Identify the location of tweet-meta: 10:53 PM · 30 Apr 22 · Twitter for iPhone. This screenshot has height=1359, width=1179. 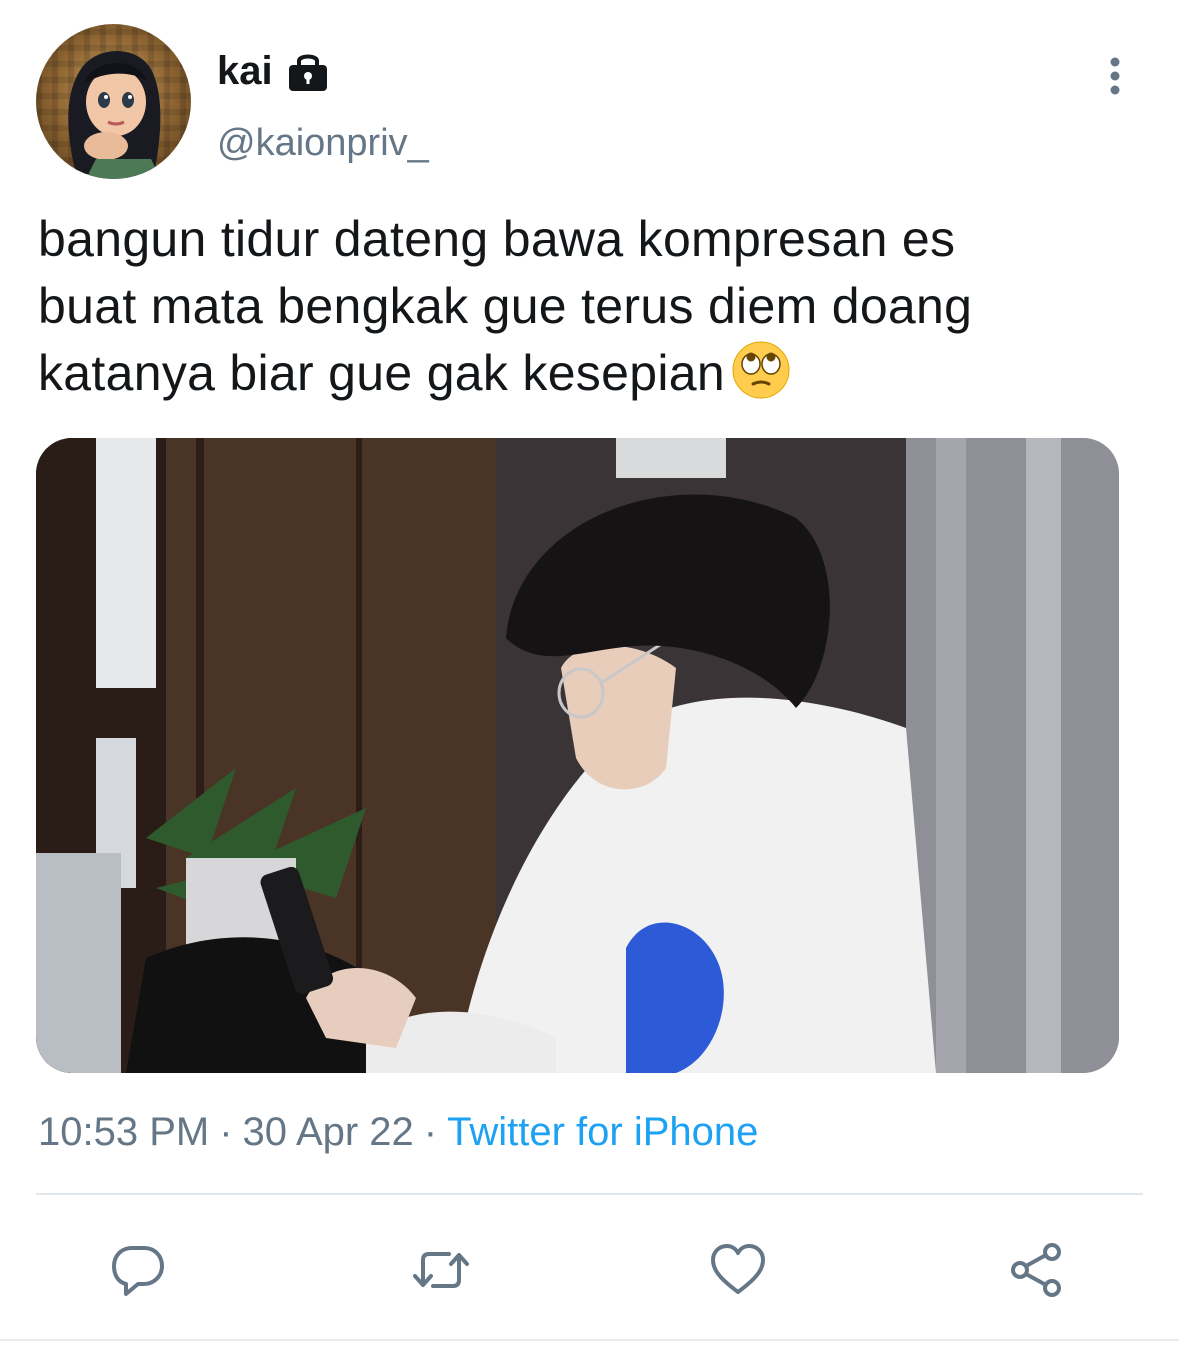
(398, 1132).